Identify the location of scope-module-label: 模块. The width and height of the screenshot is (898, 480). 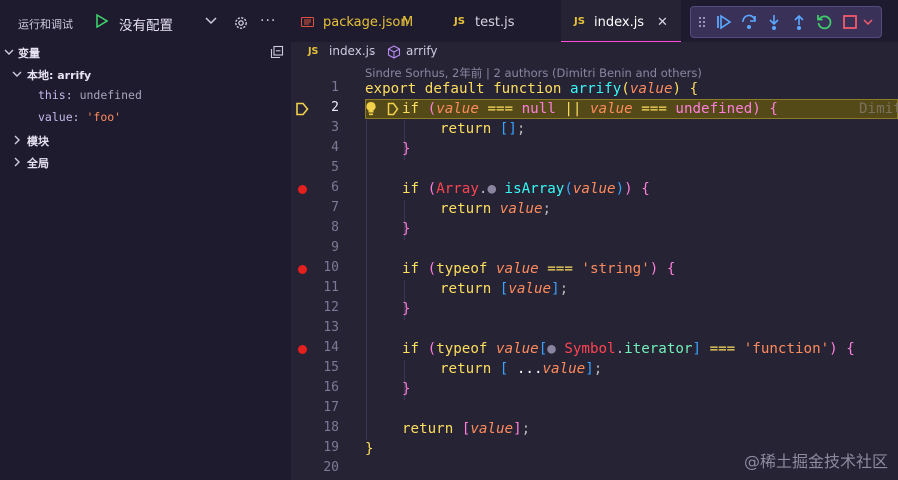
(38, 141).